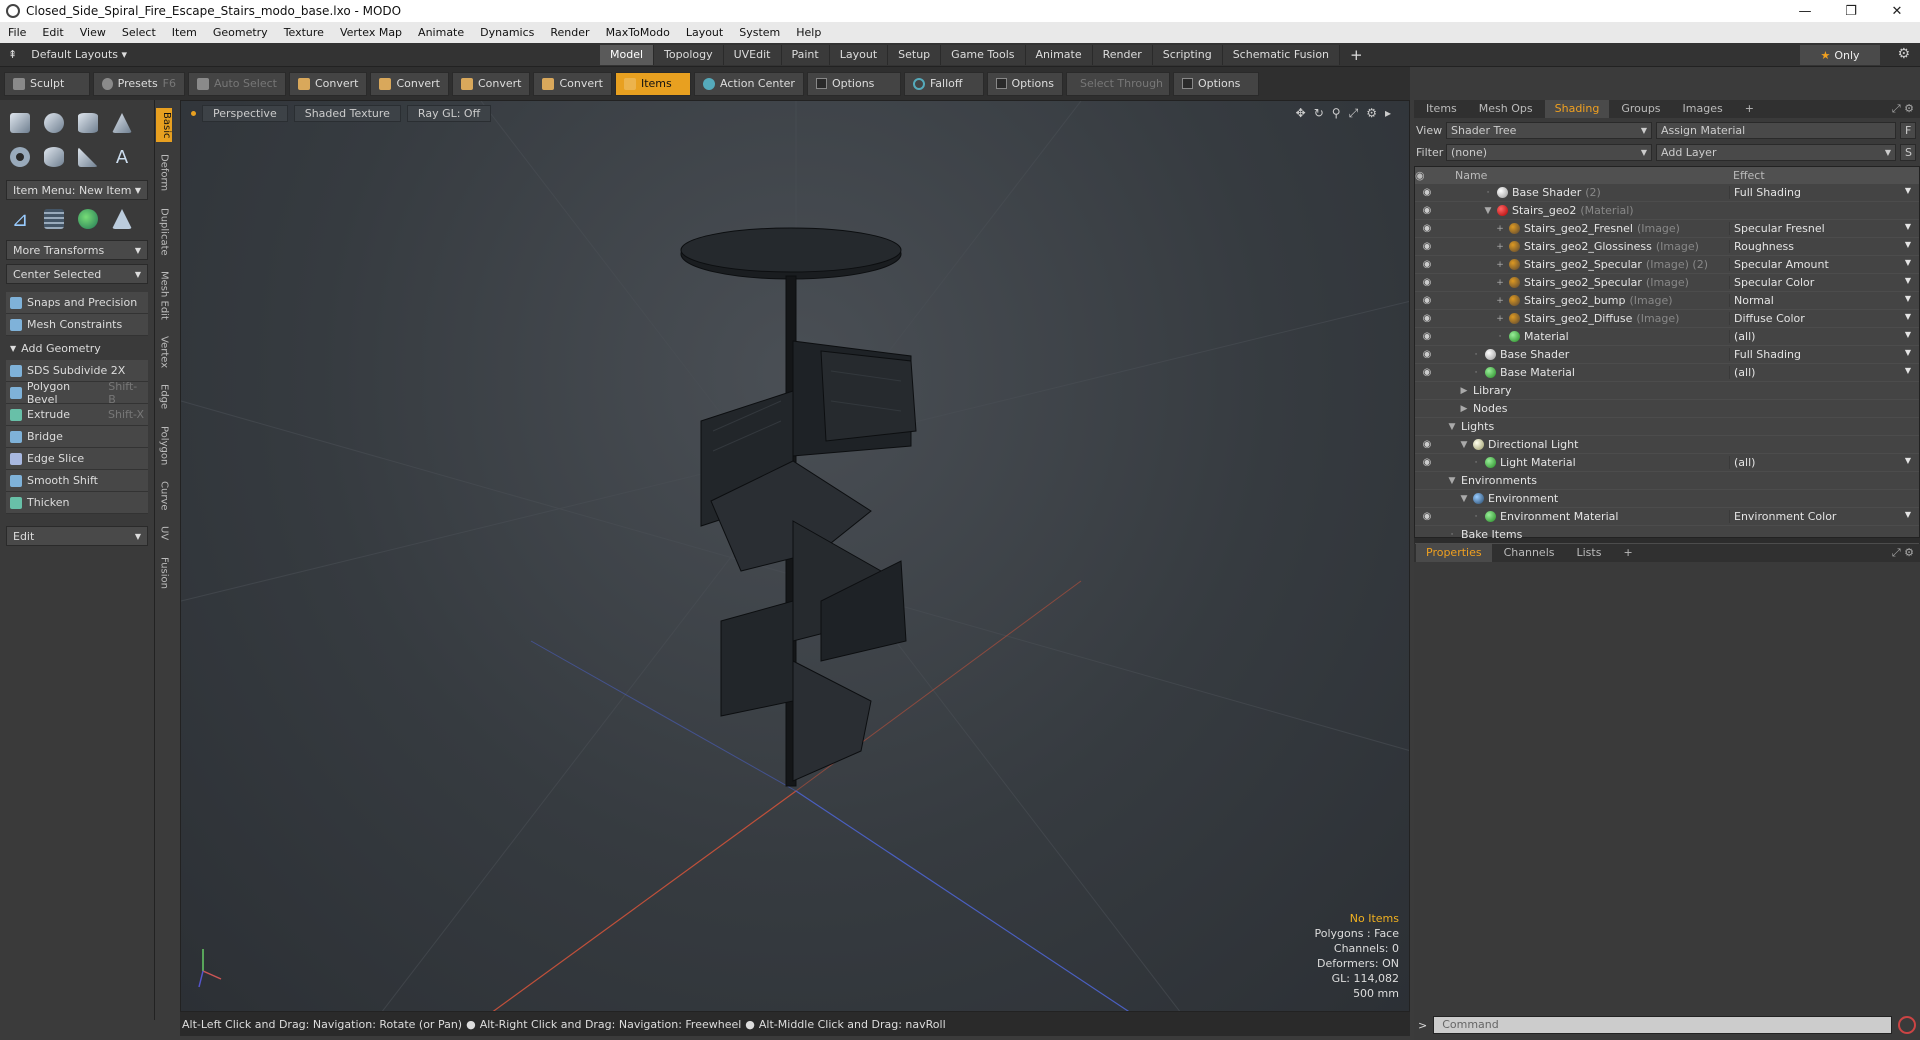 The image size is (1920, 1040). What do you see at coordinates (77, 250) in the screenshot?
I see `more-transforms-dropdown: More Transforms ▼` at bounding box center [77, 250].